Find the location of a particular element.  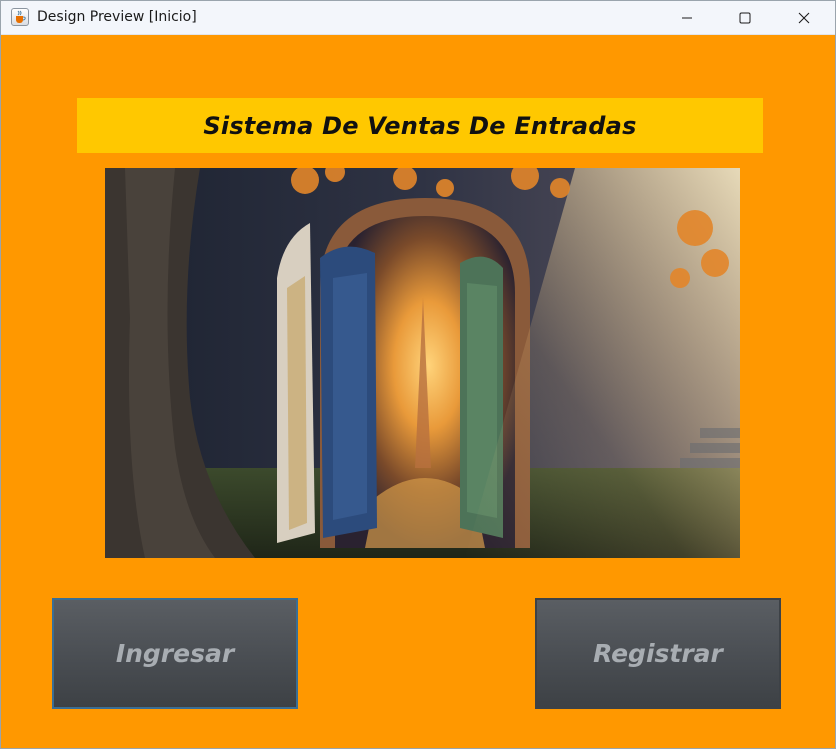

ingresar-button-label: Ingresar is located at coordinates (175, 653).